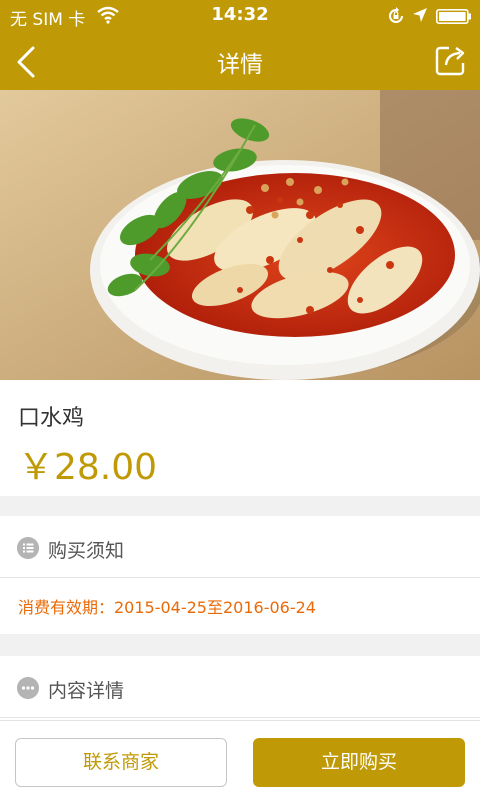  I want to click on purchase-notice-title: 购买须知, so click(86, 551).